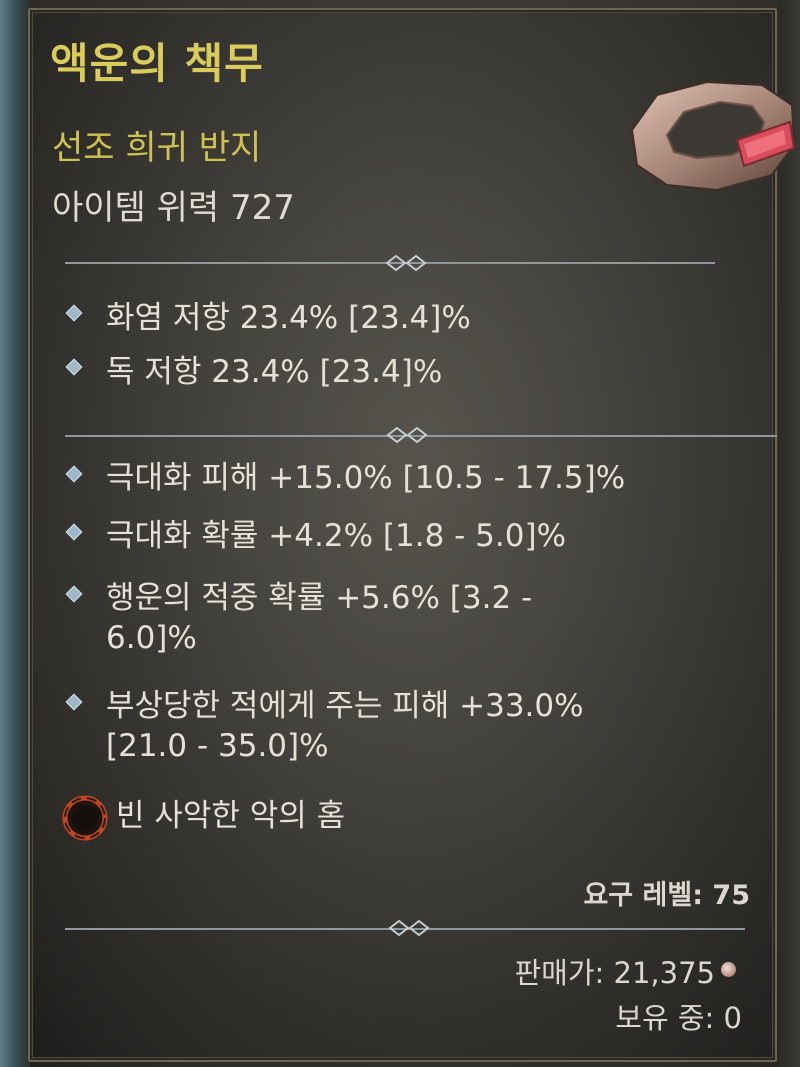 The image size is (800, 1067). I want to click on affix-lucky-hit-cont: 6.0]%, so click(151, 638).